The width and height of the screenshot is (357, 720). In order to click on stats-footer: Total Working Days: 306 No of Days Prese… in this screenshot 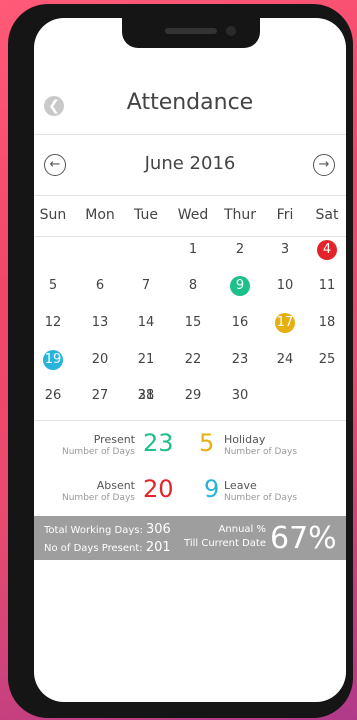, I will do `click(190, 538)`.